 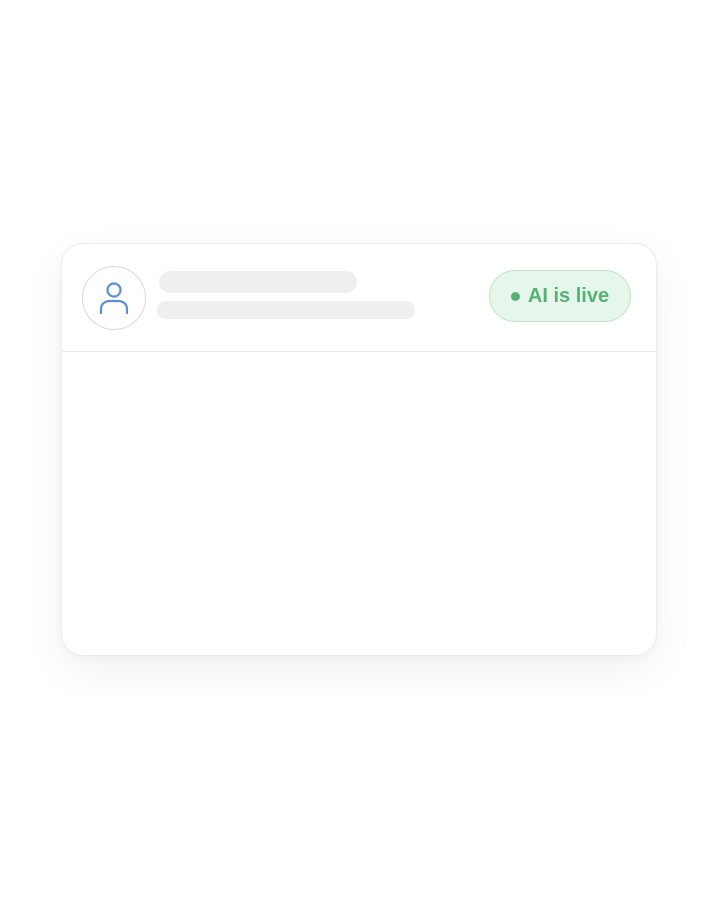 What do you see at coordinates (568, 296) in the screenshot?
I see `ai-status-label: AI is live` at bounding box center [568, 296].